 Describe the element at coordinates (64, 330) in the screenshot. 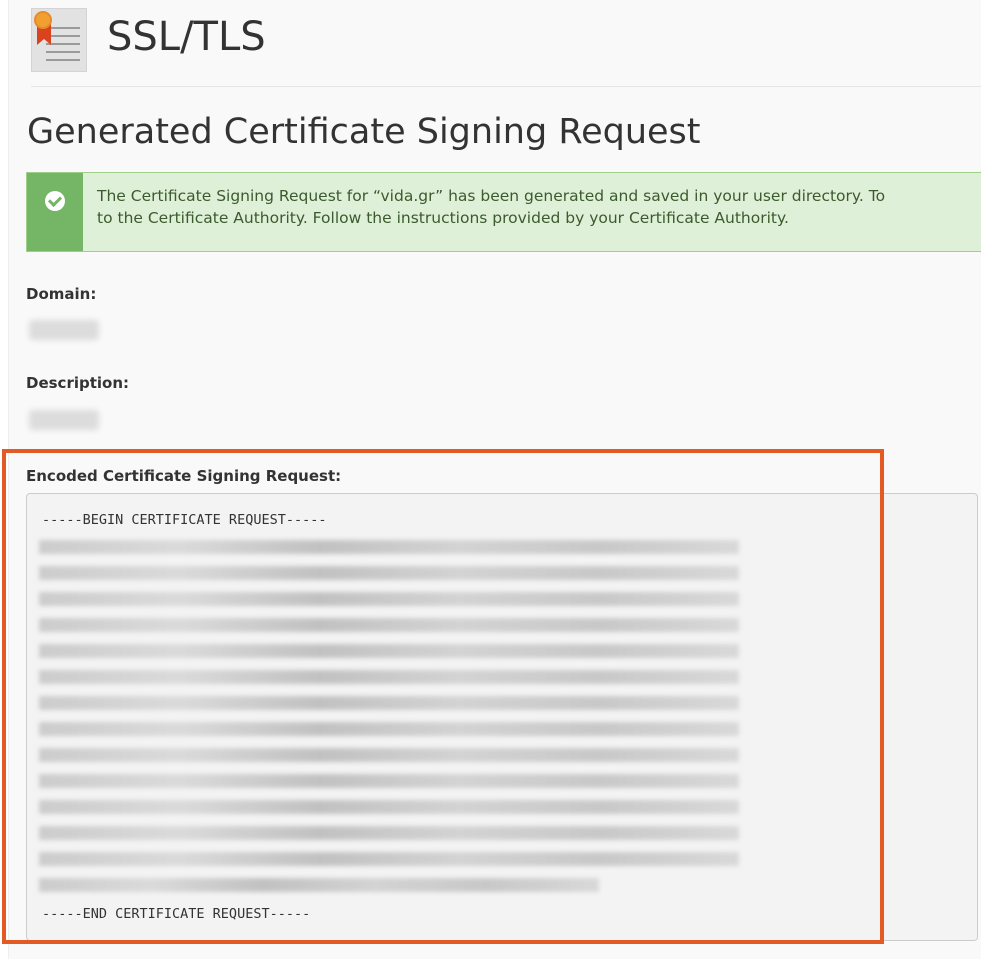

I see `domain-value-redacted` at that location.